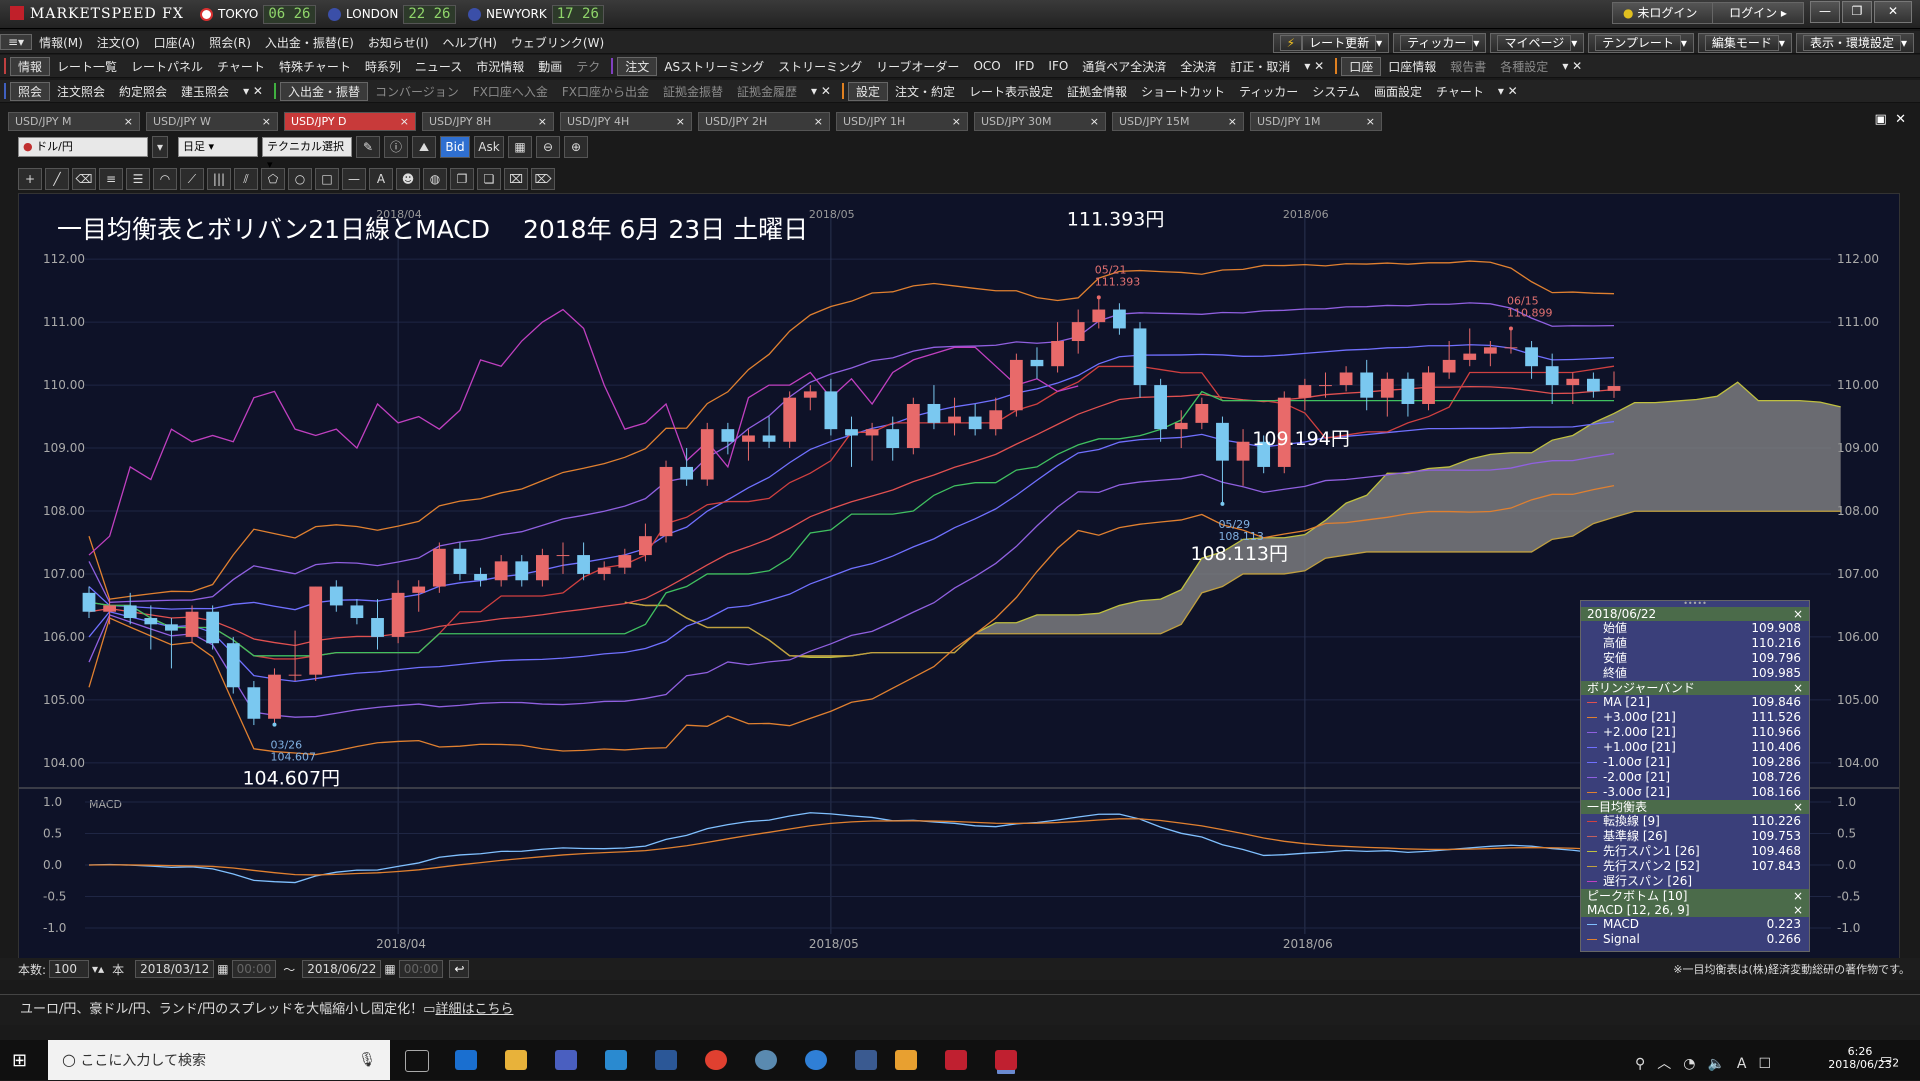 Image resolution: width=1920 pixels, height=1081 pixels. I want to click on tab-usd-jpy-1h: USD/JPY 1H ×, so click(902, 121).